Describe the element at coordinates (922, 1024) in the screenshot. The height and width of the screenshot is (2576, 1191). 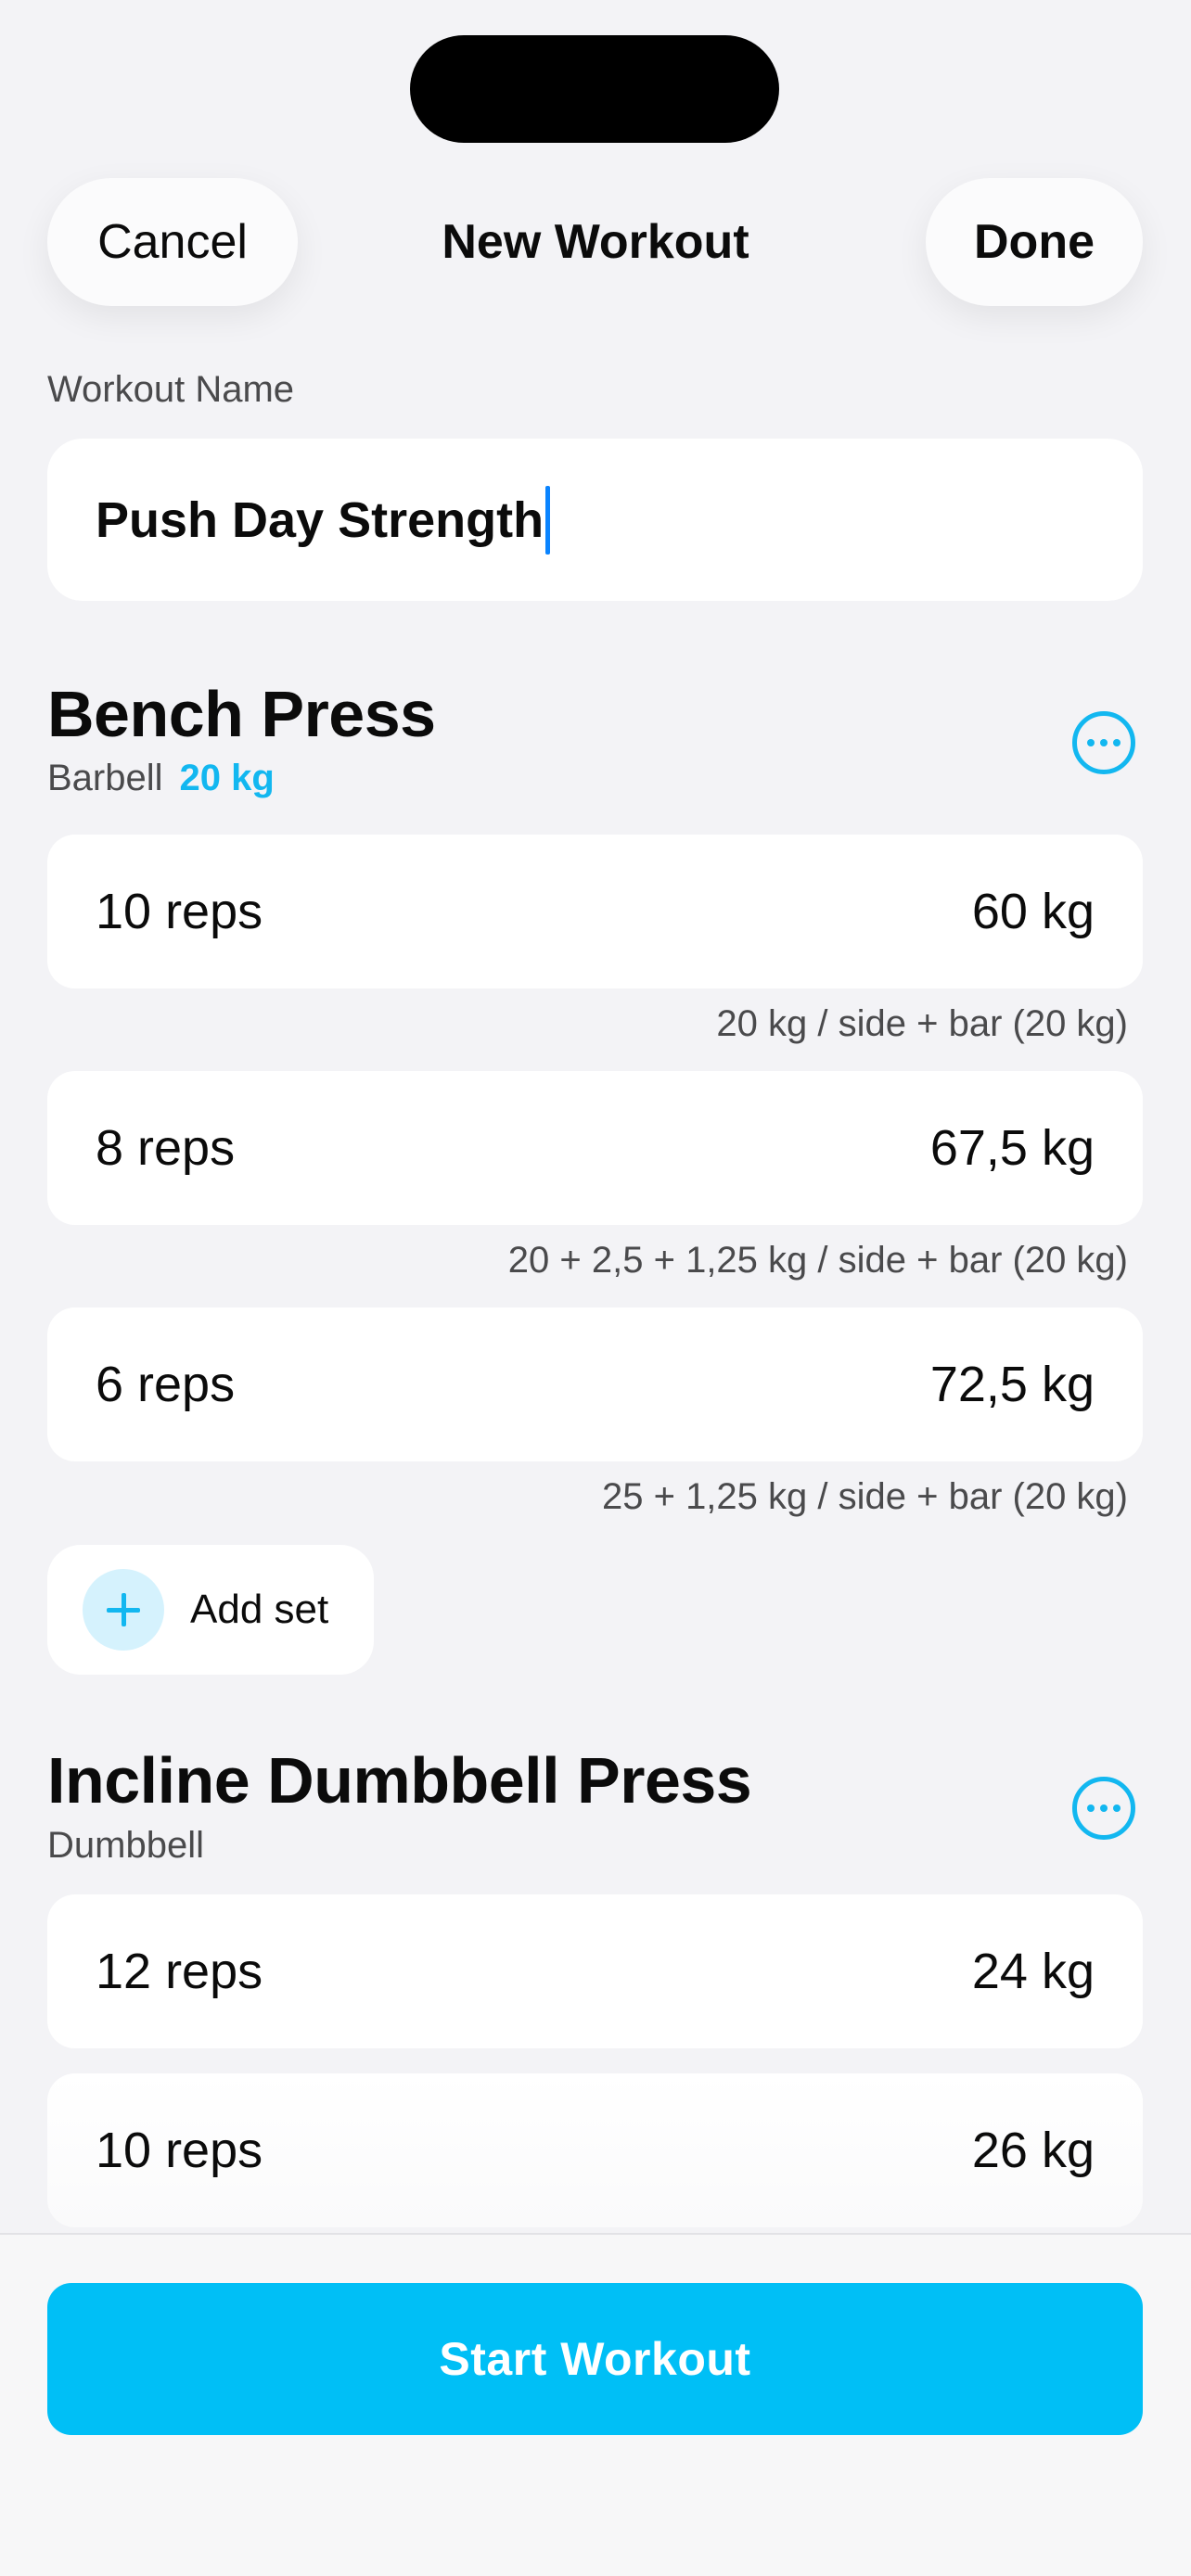
I see `plate-breakdown: 20 kg / side + bar (20 kg)` at that location.